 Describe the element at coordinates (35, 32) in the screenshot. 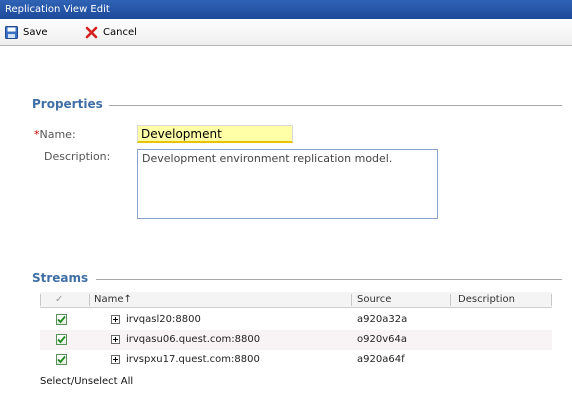

I see `save-label: Save` at that location.